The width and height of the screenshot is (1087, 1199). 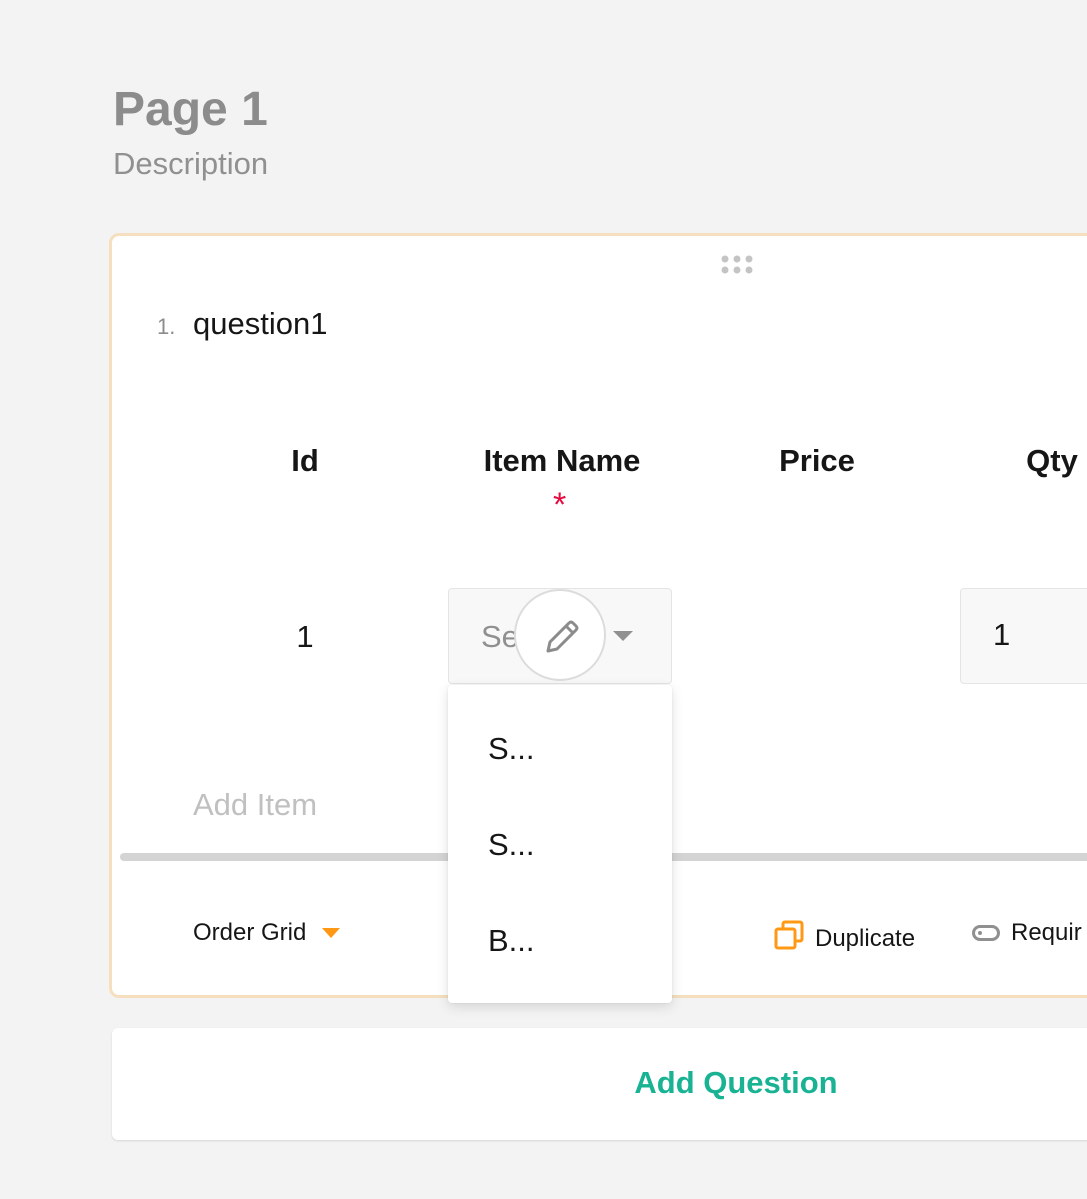 What do you see at coordinates (1023, 636) in the screenshot?
I see `qty-input: 1` at bounding box center [1023, 636].